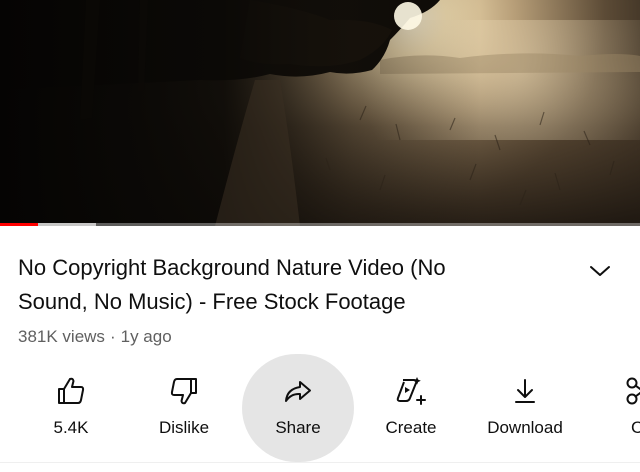 Image resolution: width=640 pixels, height=472 pixels. I want to click on download-icon, so click(525, 391).